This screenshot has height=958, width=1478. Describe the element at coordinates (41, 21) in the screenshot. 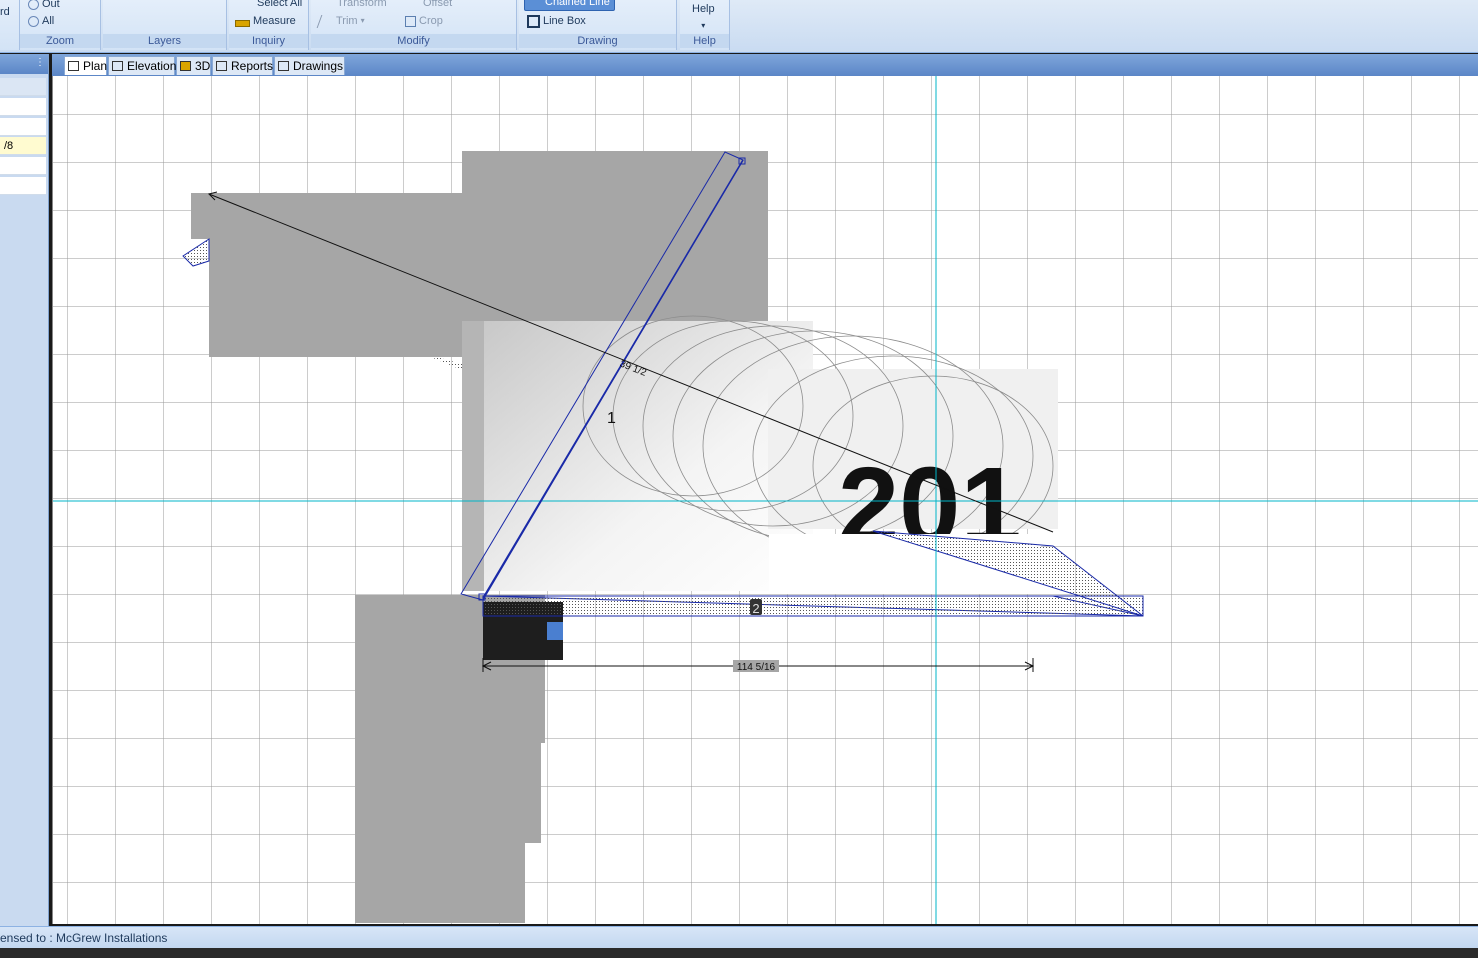

I see `zoom-all-button: All` at that location.